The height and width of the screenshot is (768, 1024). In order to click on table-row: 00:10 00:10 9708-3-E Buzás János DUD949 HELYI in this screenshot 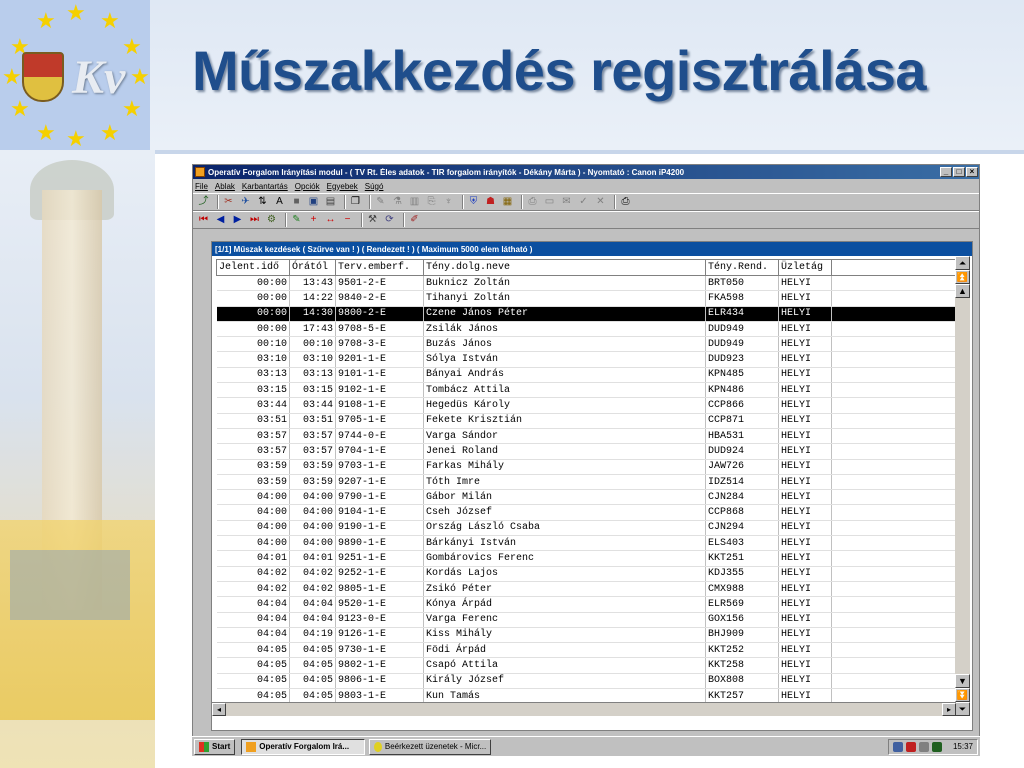, I will do `click(586, 344)`.